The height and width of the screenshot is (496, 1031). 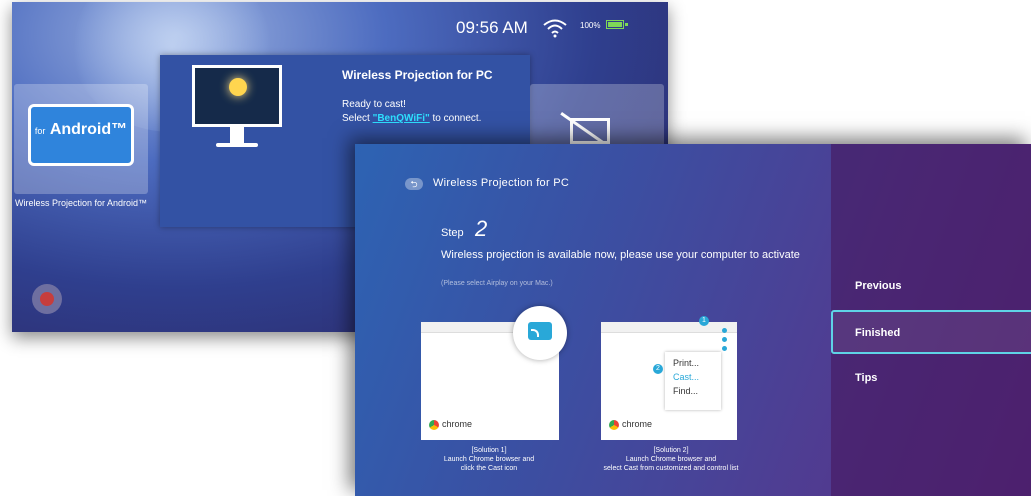 I want to click on caption-line: [Solution 2], so click(x=671, y=450).